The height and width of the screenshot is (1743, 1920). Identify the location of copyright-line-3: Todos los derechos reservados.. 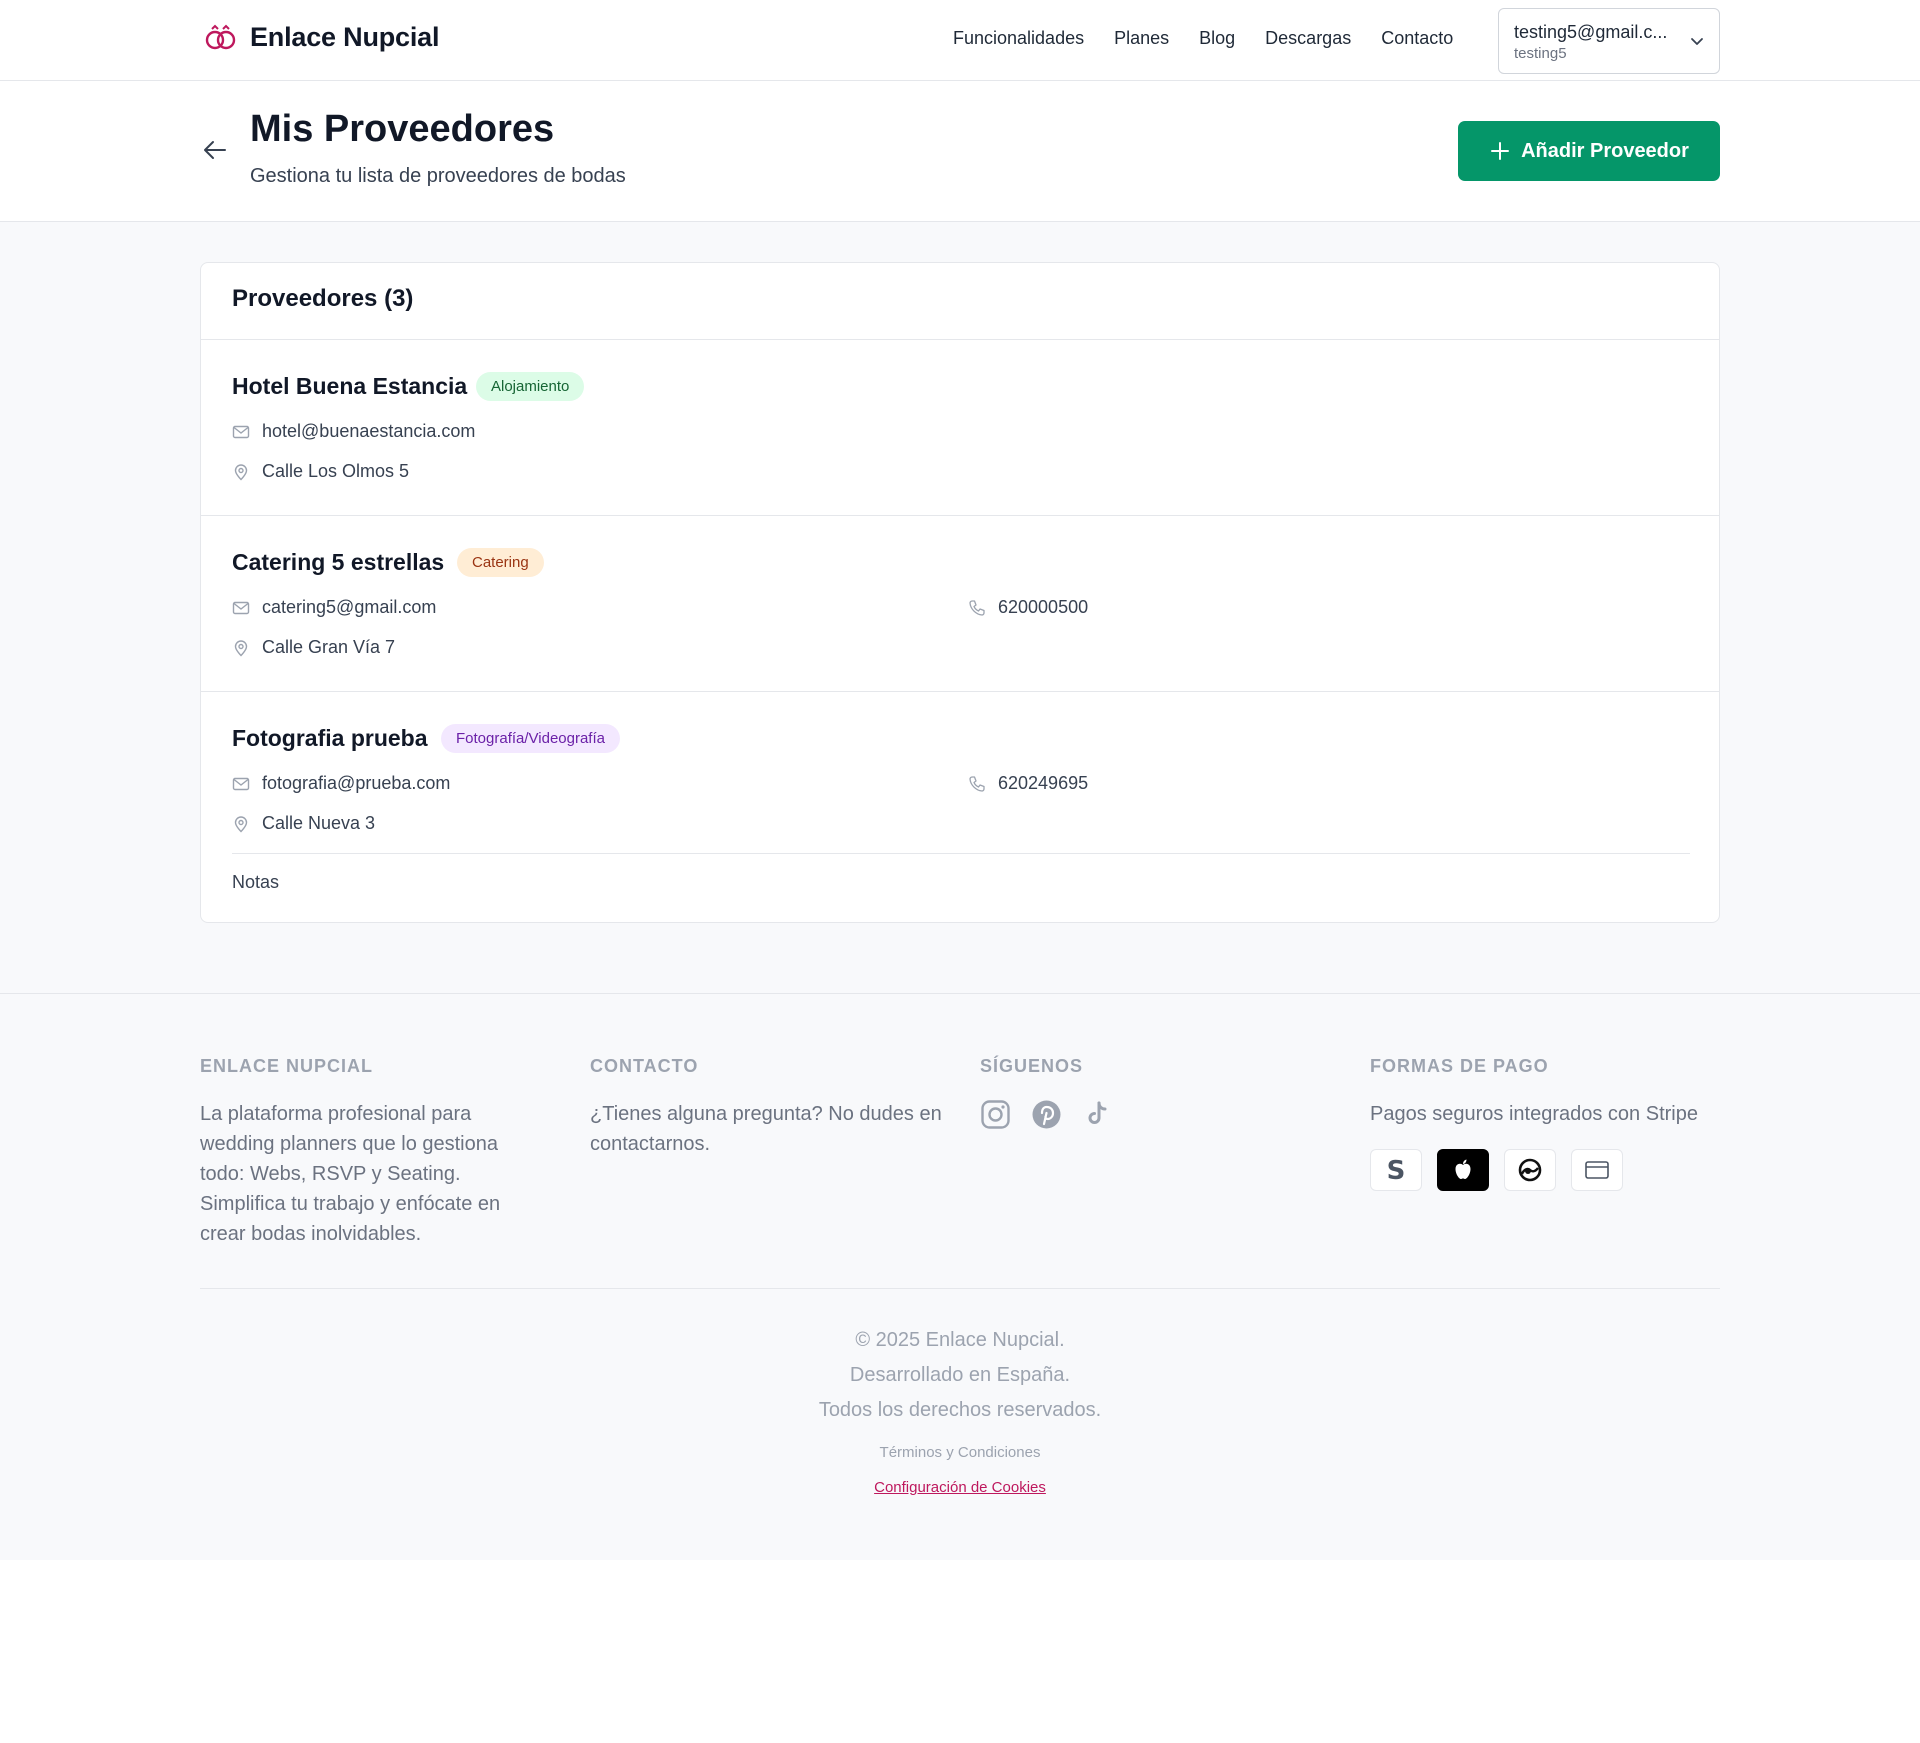
(960, 1410).